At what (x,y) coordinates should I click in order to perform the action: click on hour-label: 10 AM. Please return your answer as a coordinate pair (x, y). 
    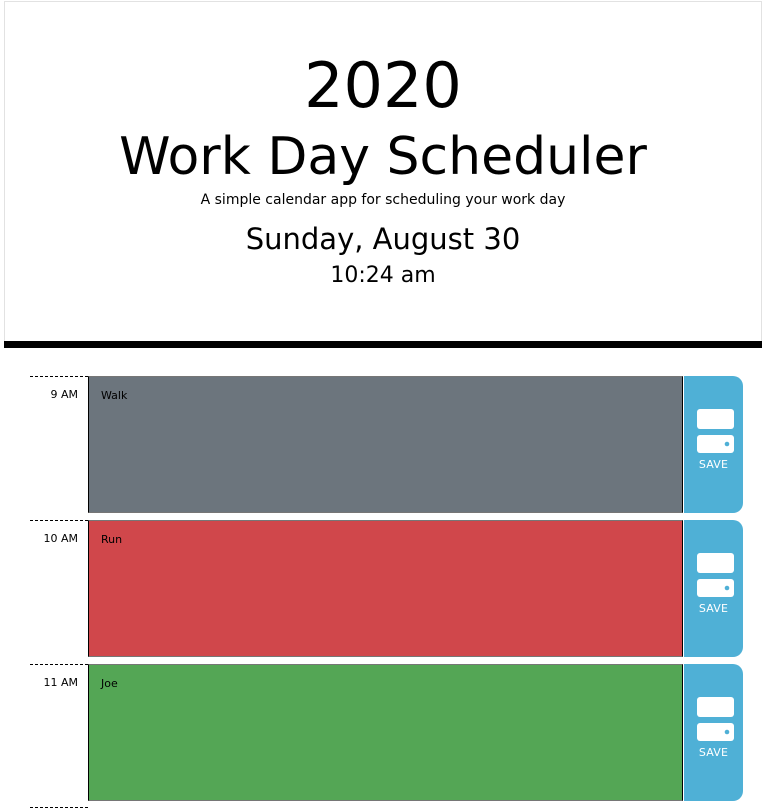
    Looking at the image, I should click on (59, 588).